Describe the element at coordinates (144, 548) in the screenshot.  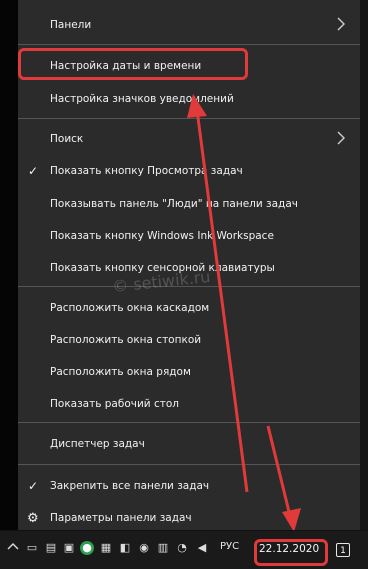
I see `tray-app-icon: ◉` at that location.